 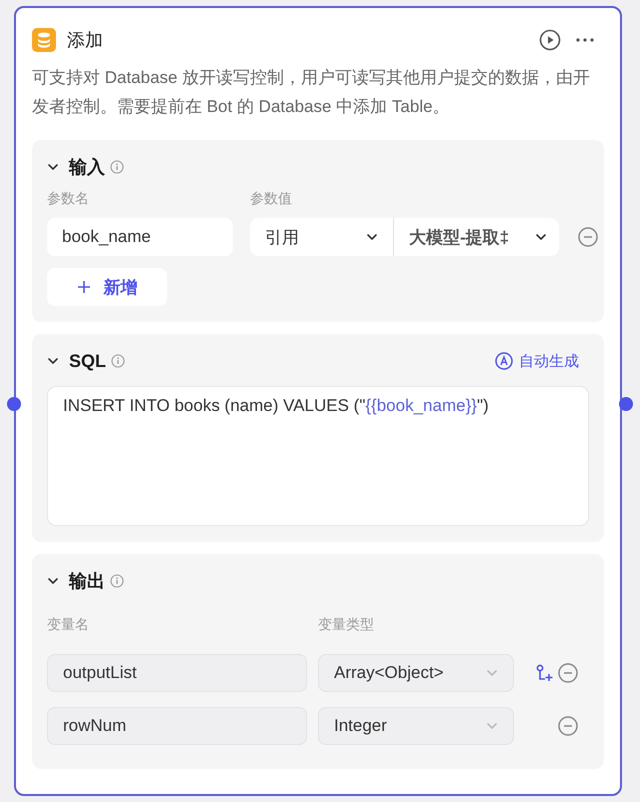 What do you see at coordinates (177, 726) in the screenshot?
I see `name-field: rowNum` at bounding box center [177, 726].